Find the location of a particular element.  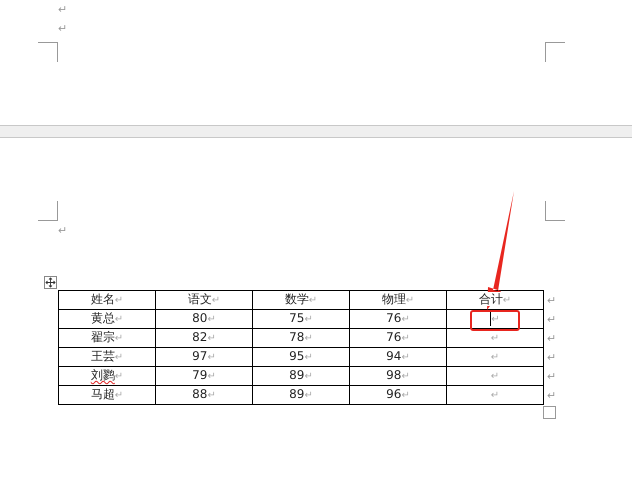

table-cell: 98↵ is located at coordinates (398, 376).